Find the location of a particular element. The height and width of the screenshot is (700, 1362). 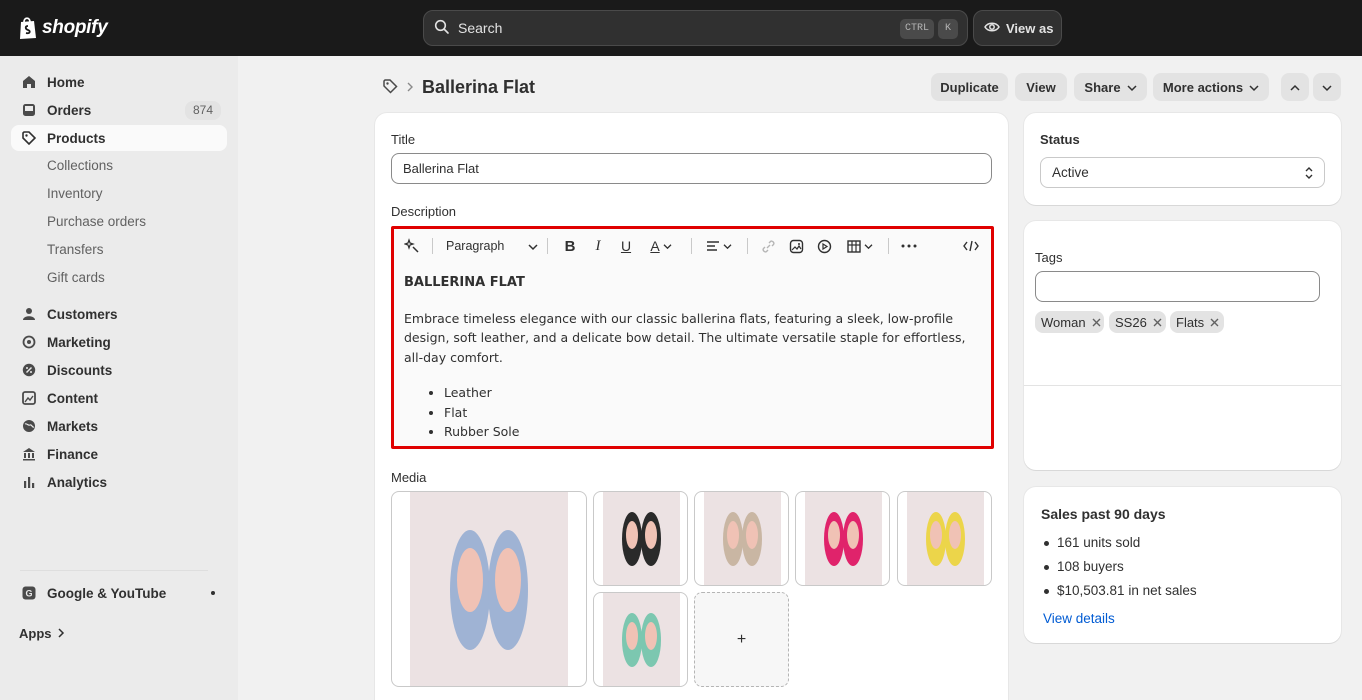

shoe-photo-blue is located at coordinates (489, 589).